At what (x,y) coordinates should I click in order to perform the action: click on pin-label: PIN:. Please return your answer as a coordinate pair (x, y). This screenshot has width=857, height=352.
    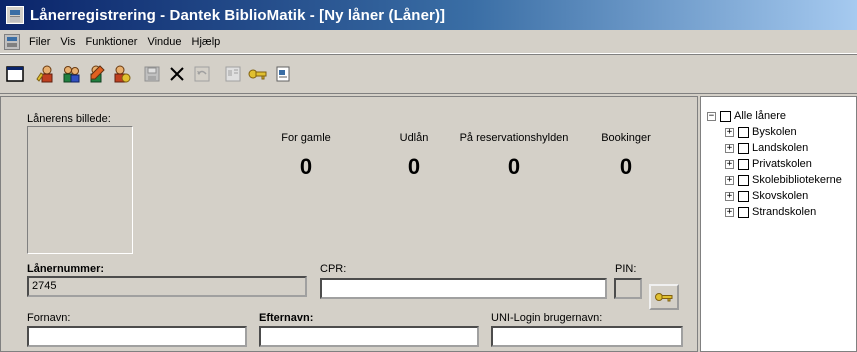
    Looking at the image, I should click on (626, 269).